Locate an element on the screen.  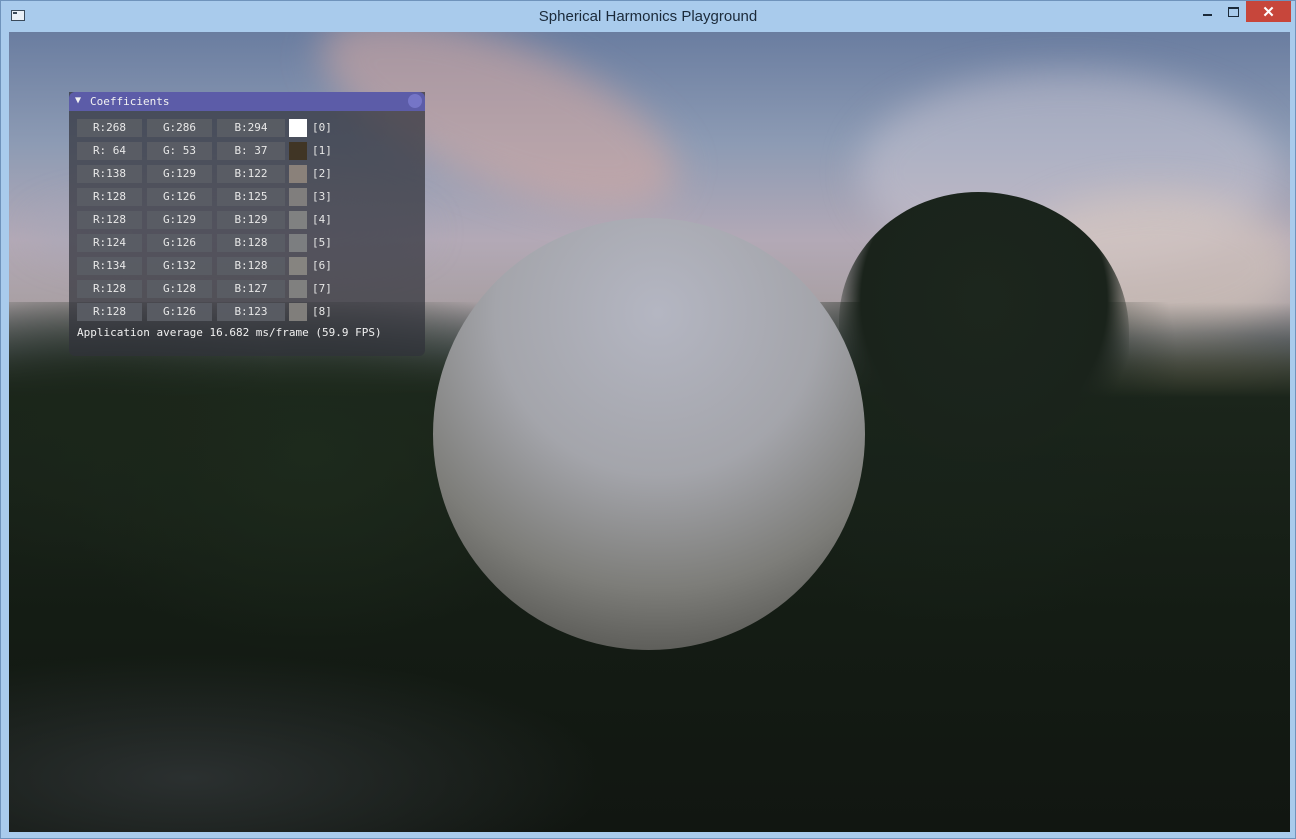
blue-coefficient-field: B:129 is located at coordinates (251, 220).